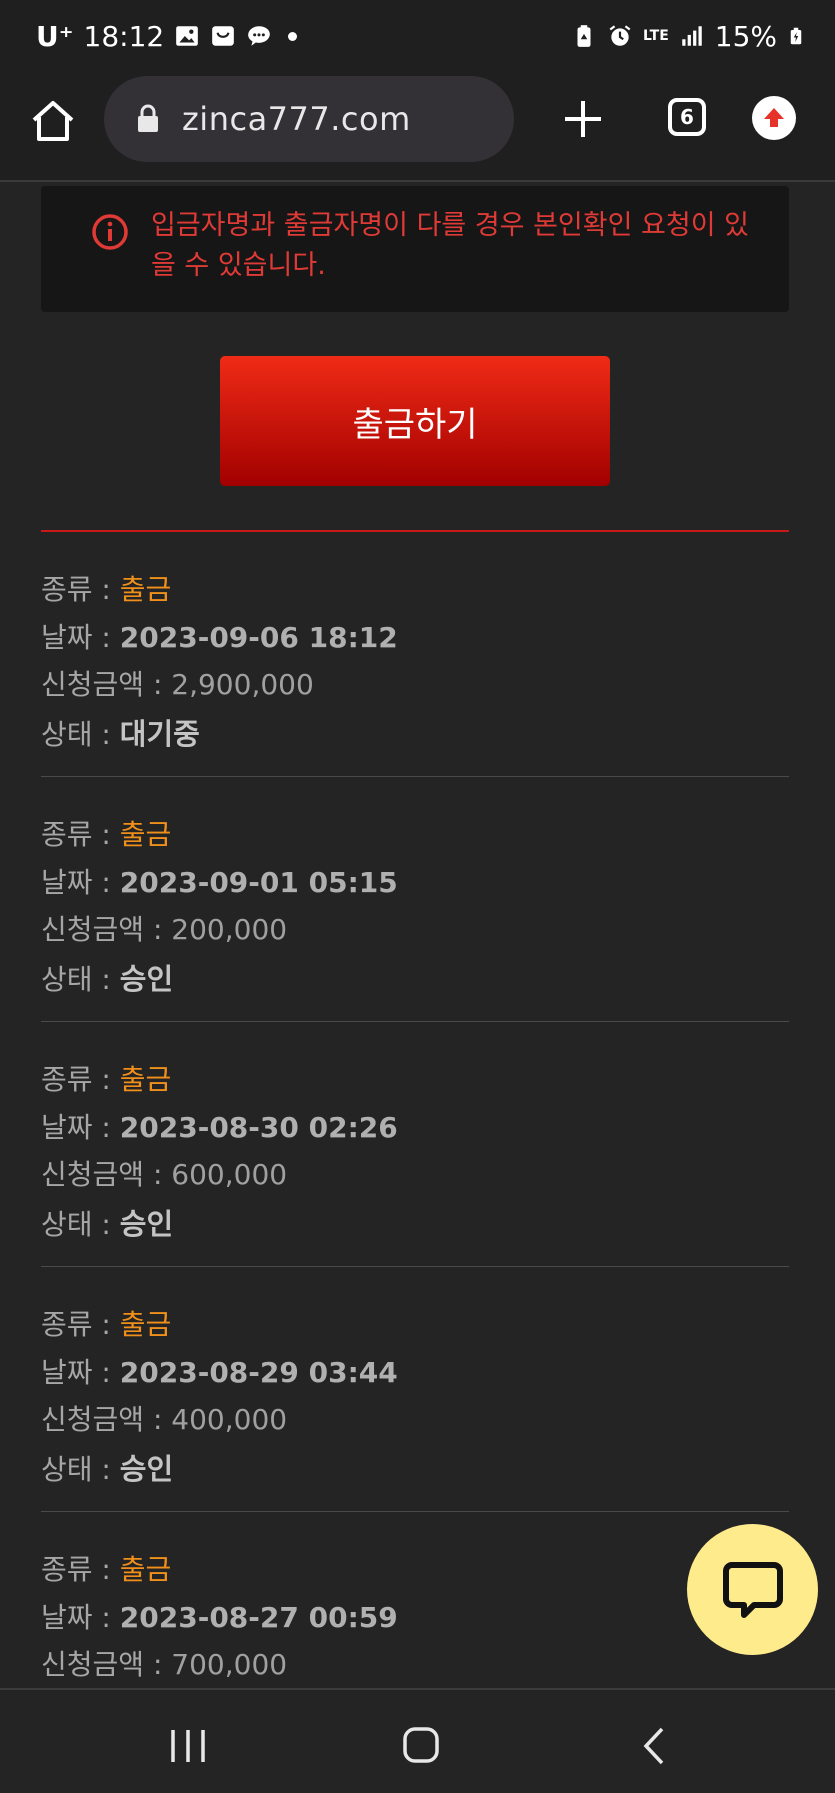  Describe the element at coordinates (159, 734) in the screenshot. I see `record-status: 대기중` at that location.